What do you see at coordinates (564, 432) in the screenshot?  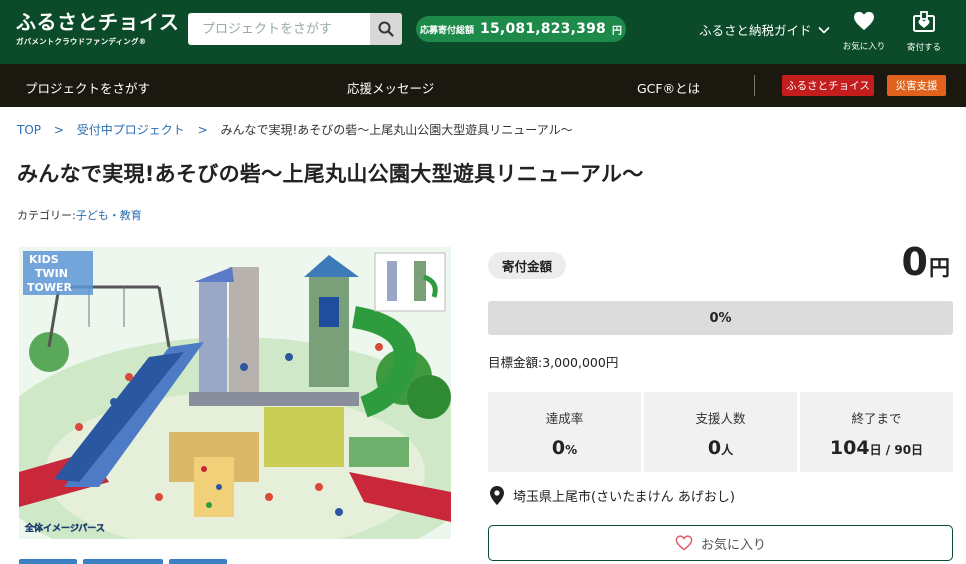 I see `stat-achievement-rate: 達成率 0%` at bounding box center [564, 432].